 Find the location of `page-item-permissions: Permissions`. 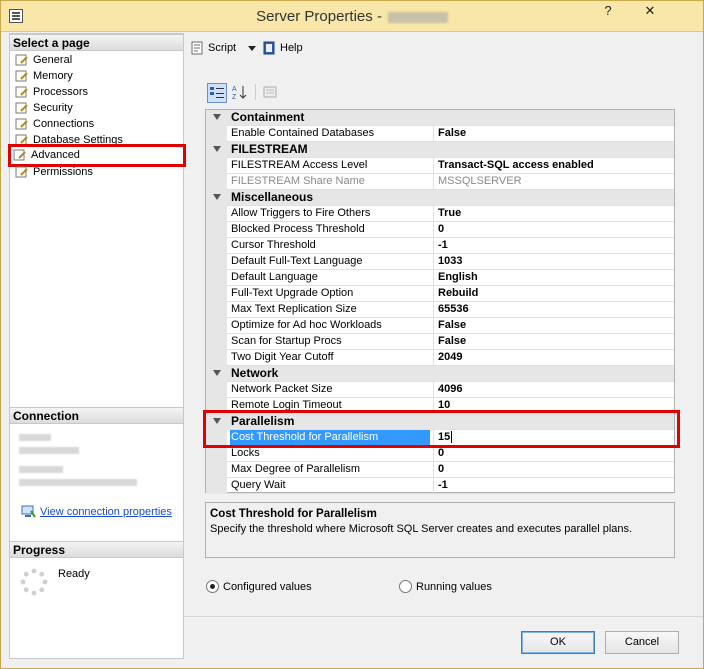

page-item-permissions: Permissions is located at coordinates (53, 172).